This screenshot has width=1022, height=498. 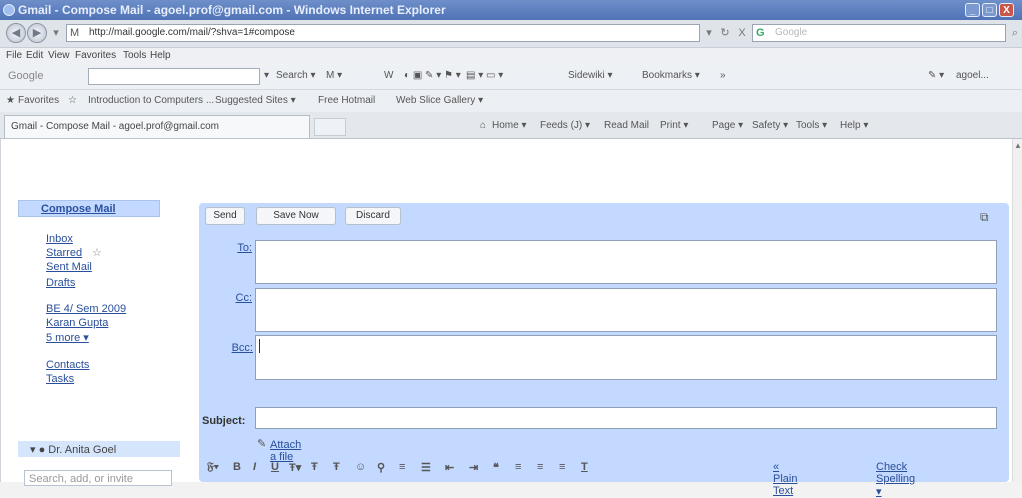 What do you see at coordinates (330, 127) in the screenshot?
I see `new-tab-button` at bounding box center [330, 127].